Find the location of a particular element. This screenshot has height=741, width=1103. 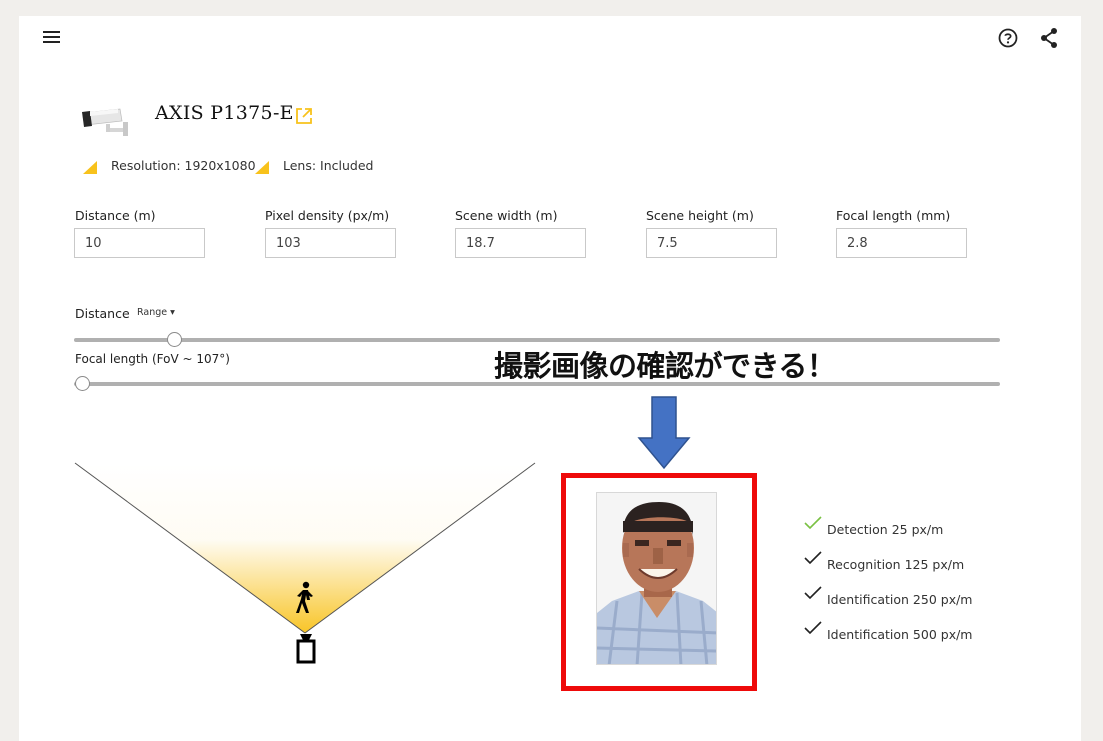

bullet-camera-icon is located at coordinates (105, 122).